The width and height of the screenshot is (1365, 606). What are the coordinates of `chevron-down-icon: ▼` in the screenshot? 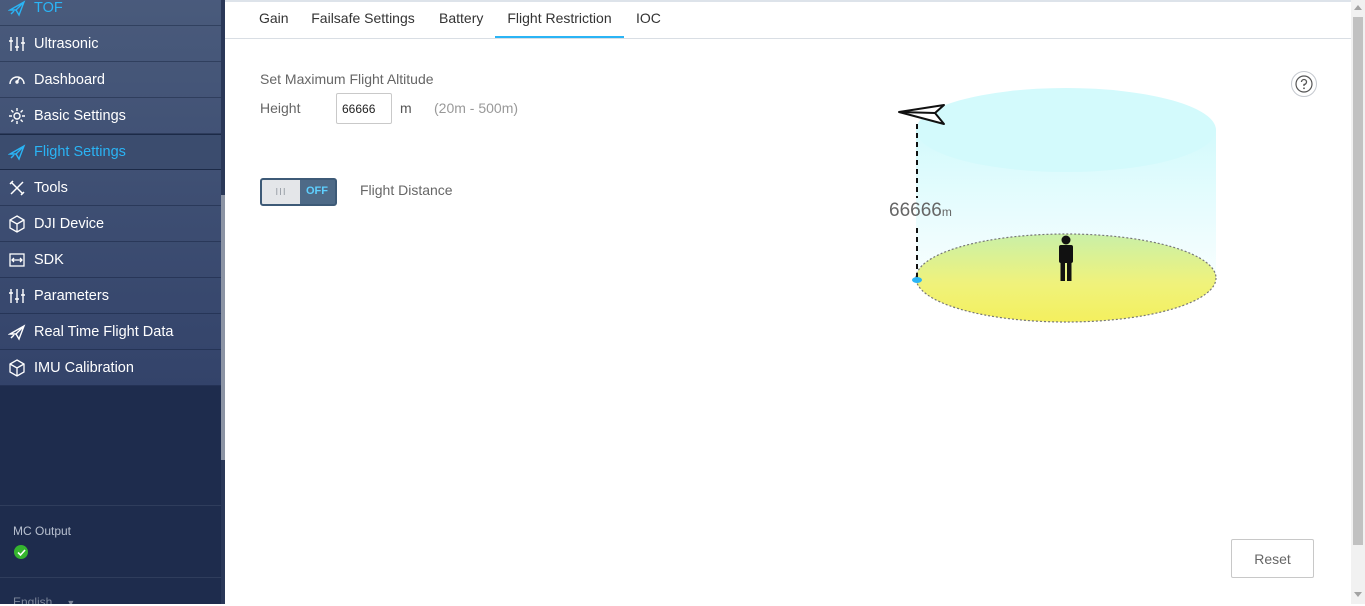 It's located at (71, 601).